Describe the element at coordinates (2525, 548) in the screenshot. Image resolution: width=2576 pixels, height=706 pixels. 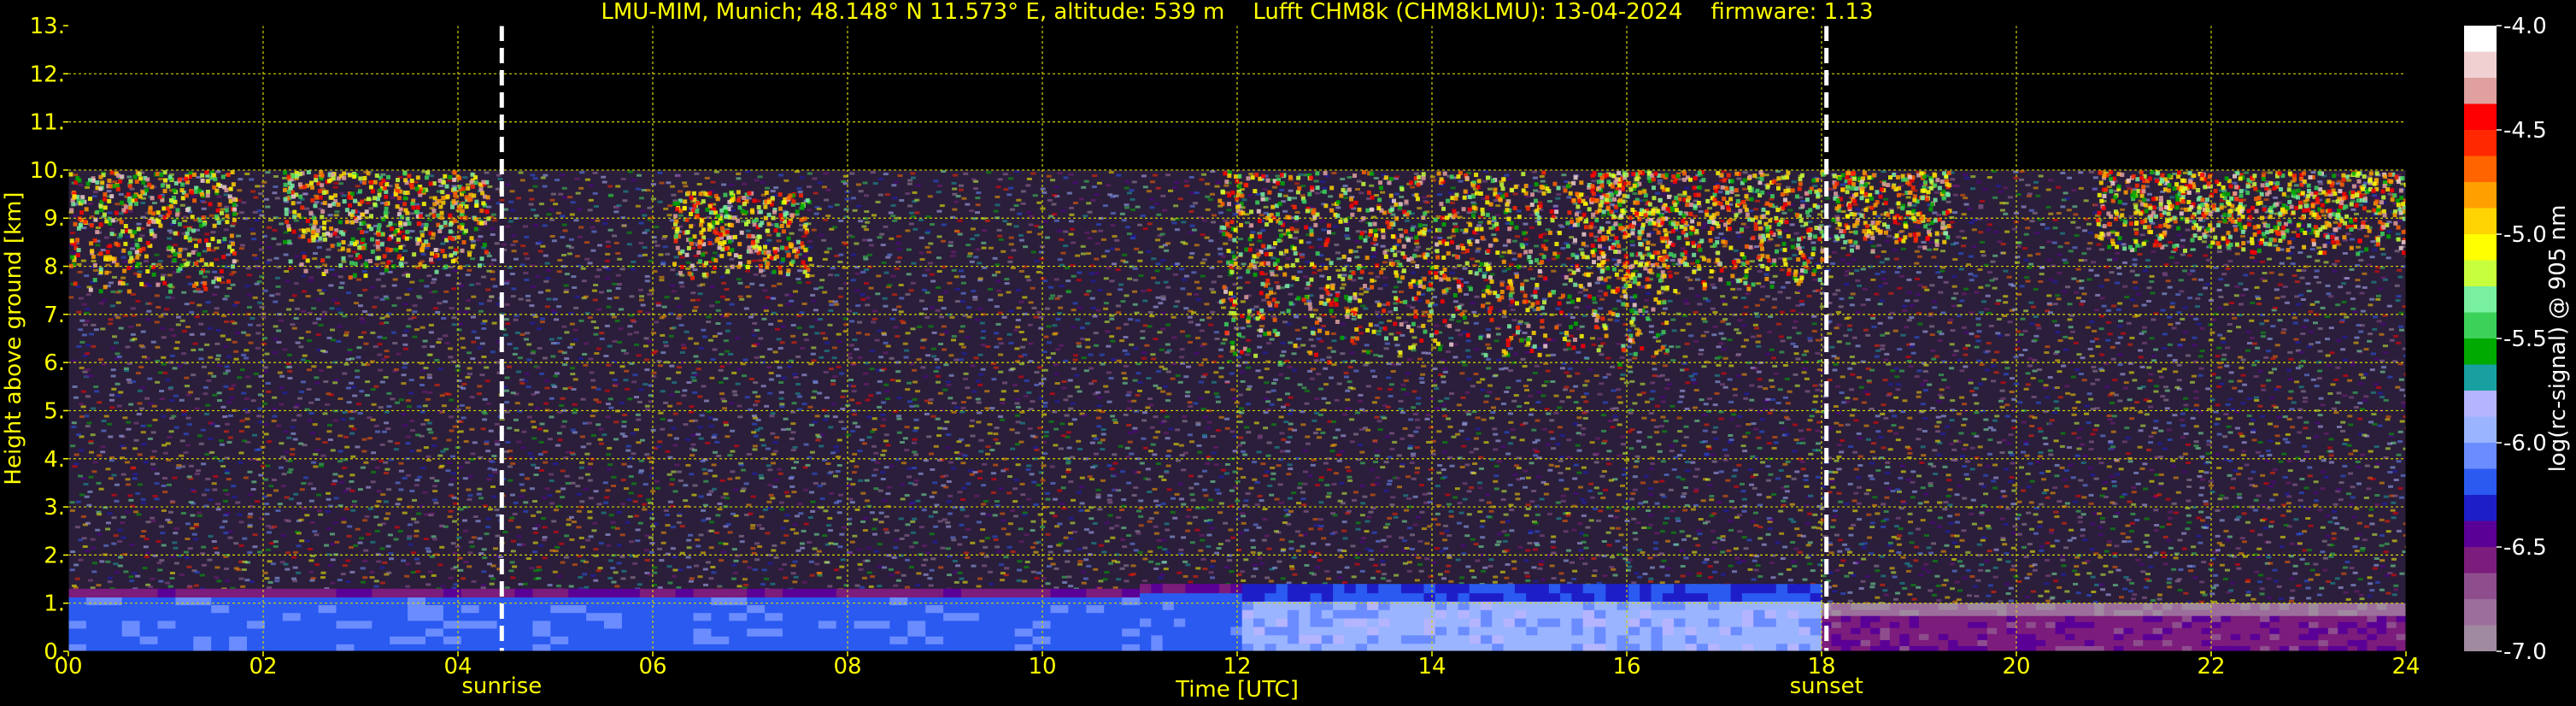
I see `colorbar-tick-label: -6.5` at that location.